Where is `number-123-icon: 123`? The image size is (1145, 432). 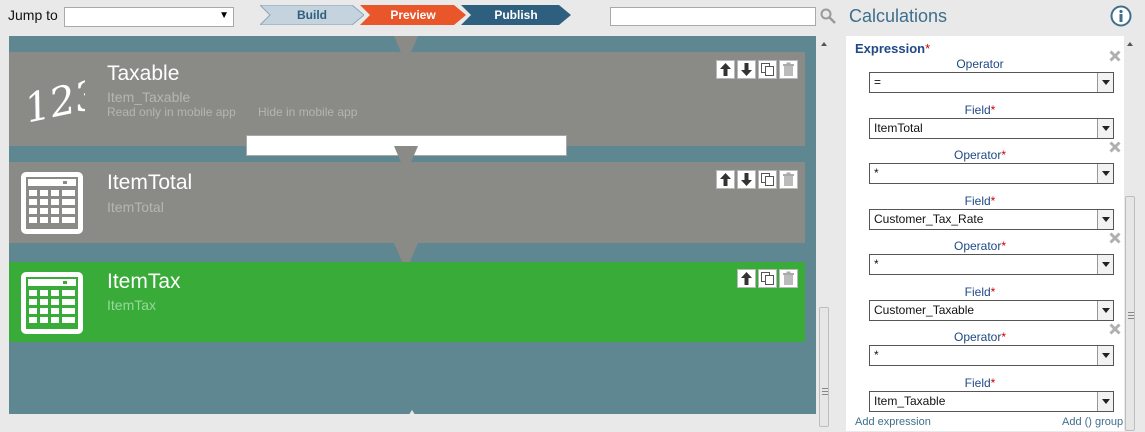
number-123-icon: 123 is located at coordinates (53, 100).